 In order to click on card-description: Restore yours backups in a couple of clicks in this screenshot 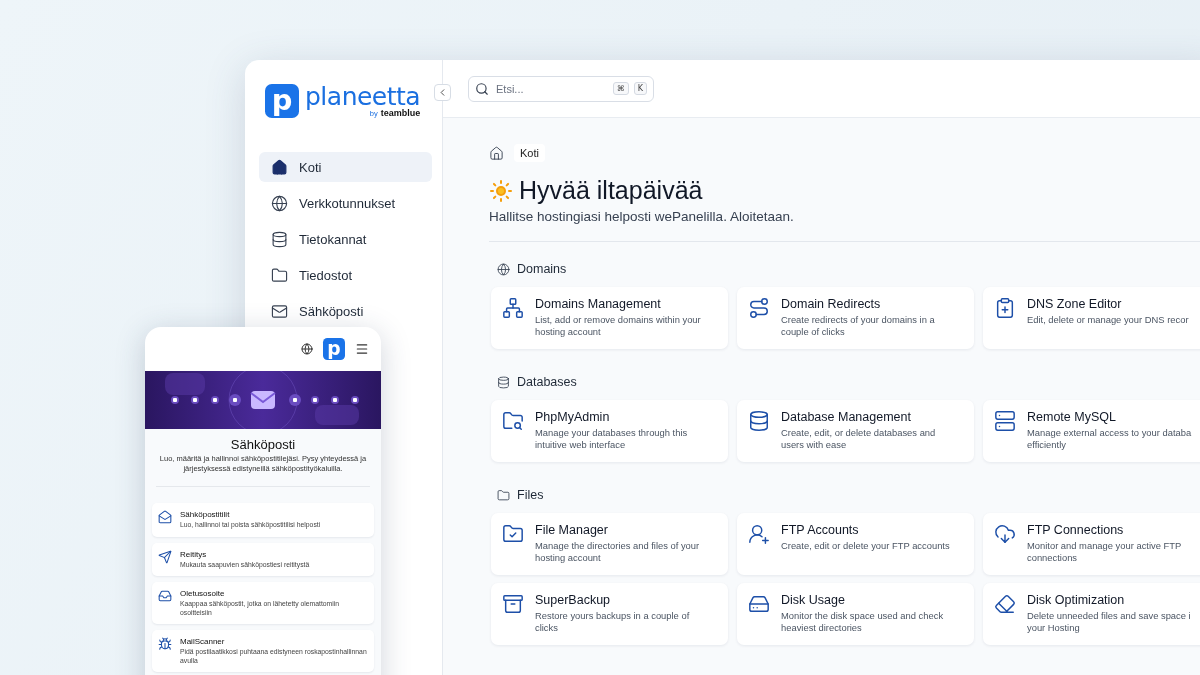, I will do `click(613, 622)`.